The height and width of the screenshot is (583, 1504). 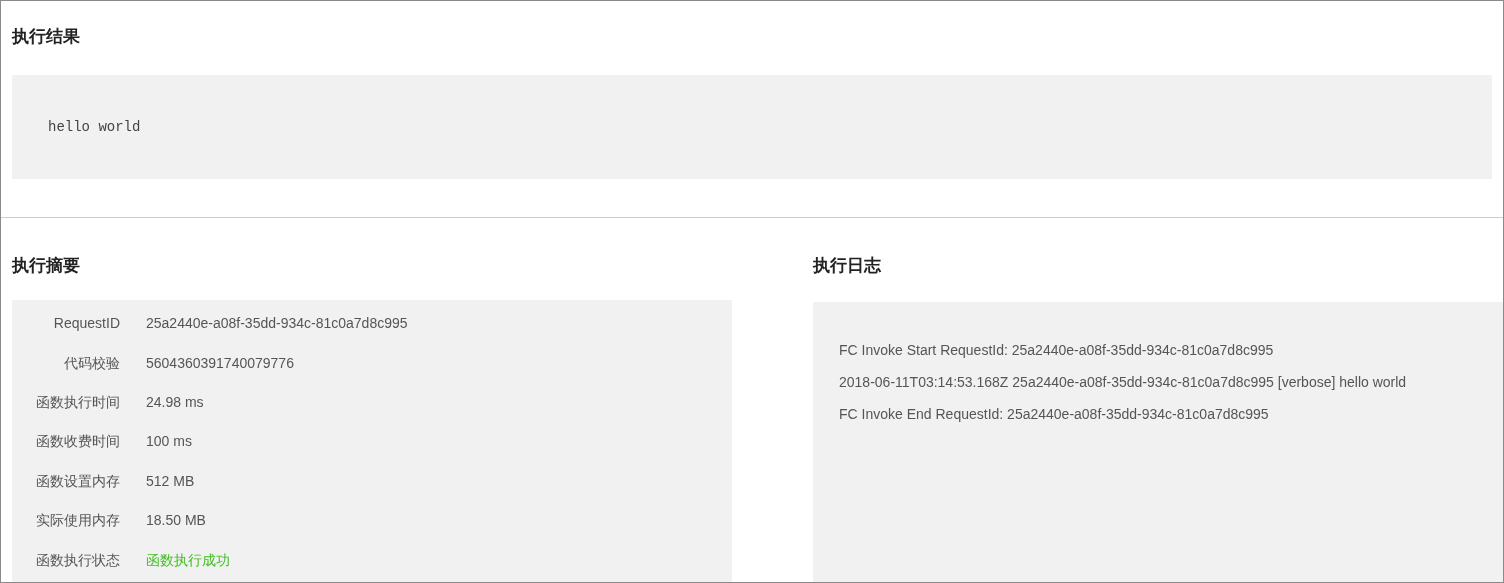 What do you see at coordinates (220, 363) in the screenshot?
I see `field-value: 5604360391740079776` at bounding box center [220, 363].